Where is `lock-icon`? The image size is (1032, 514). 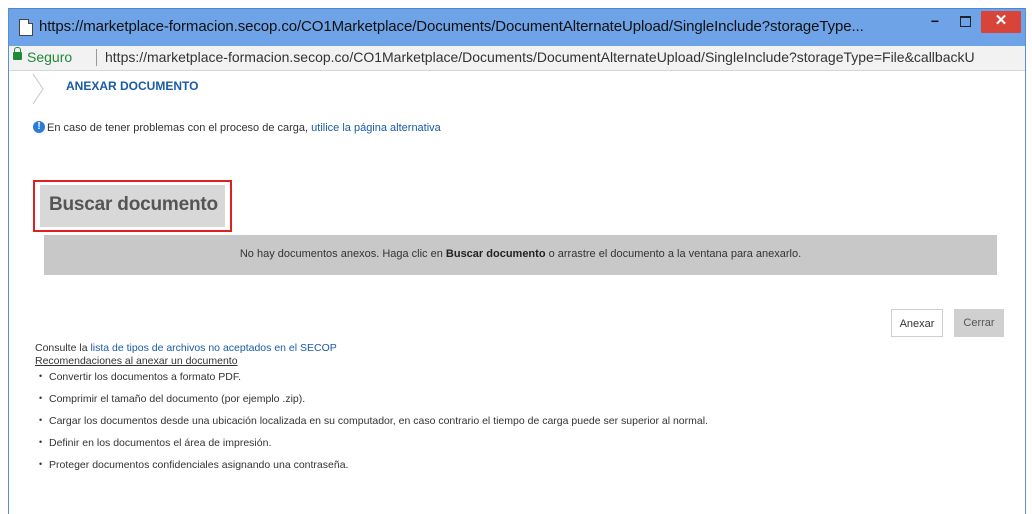
lock-icon is located at coordinates (17, 53).